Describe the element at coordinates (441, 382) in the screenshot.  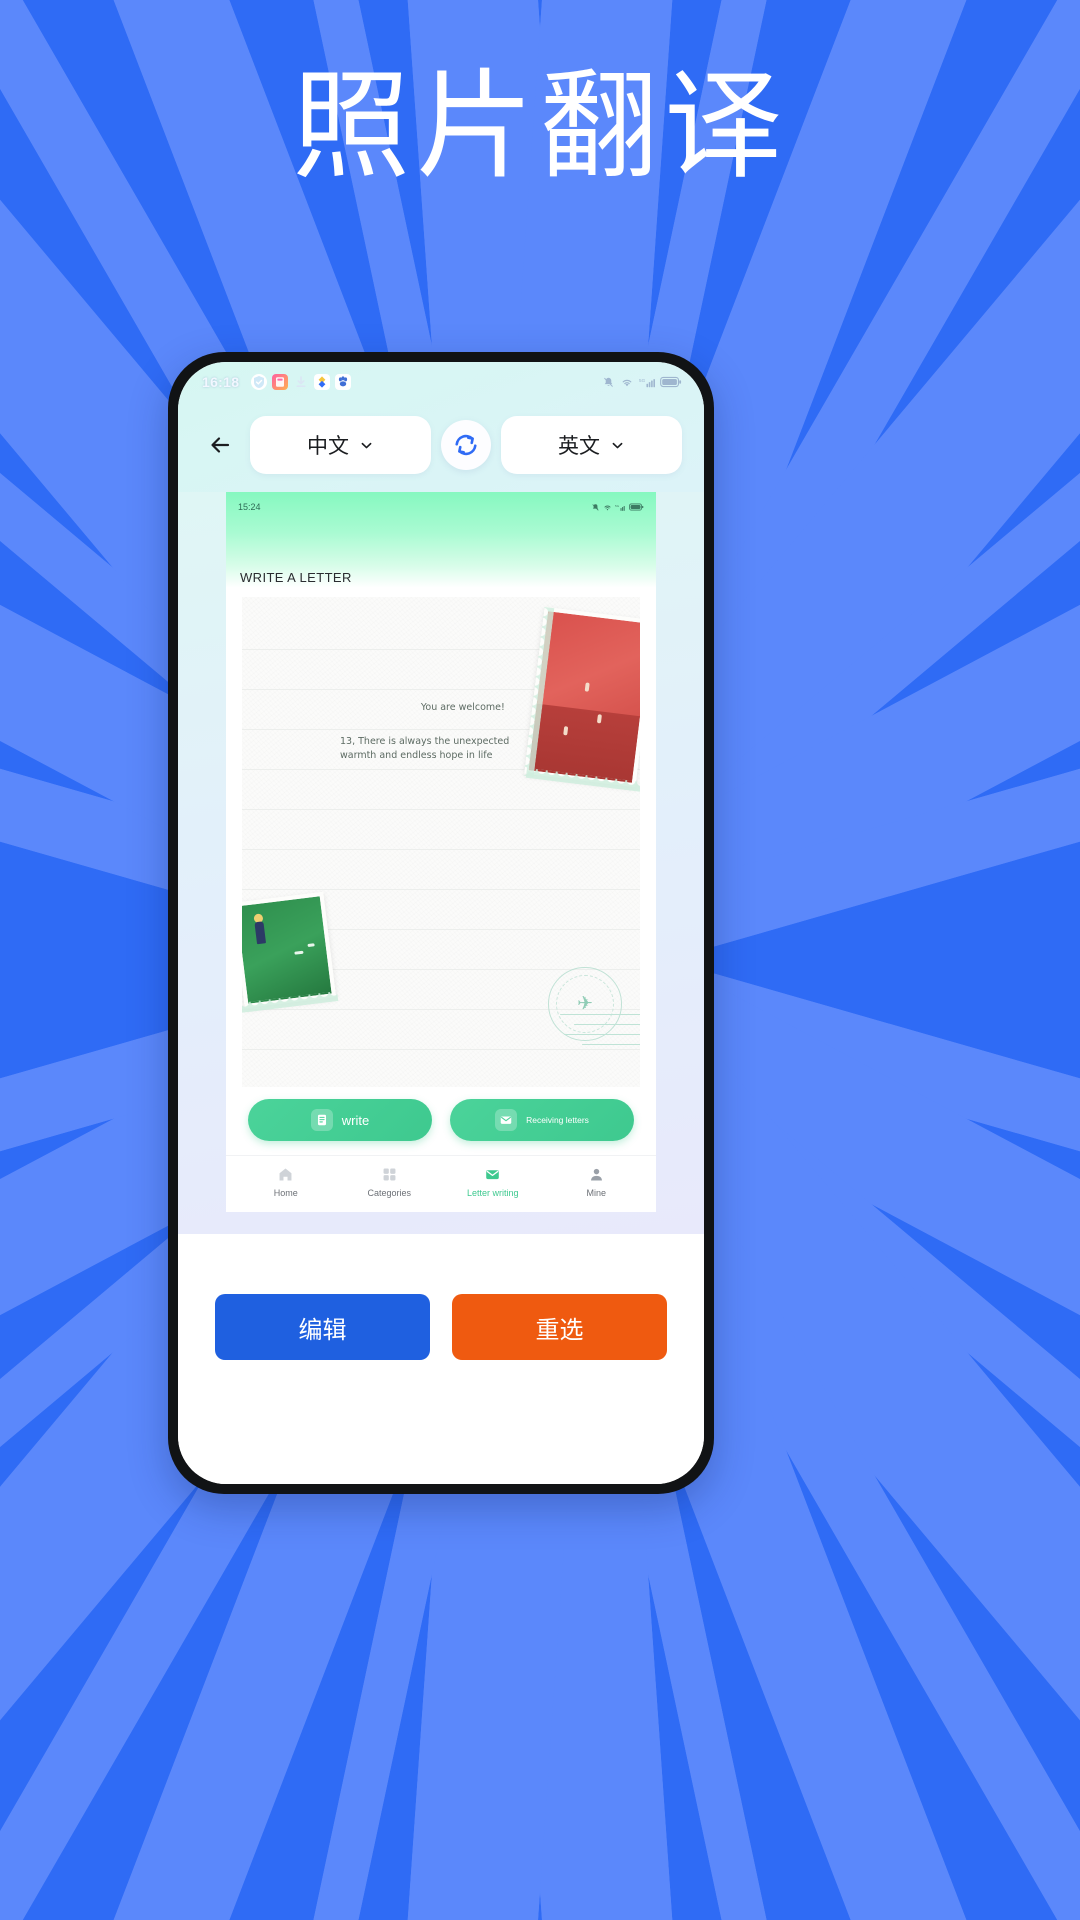
I see `status-bar: 16:18 5G` at that location.